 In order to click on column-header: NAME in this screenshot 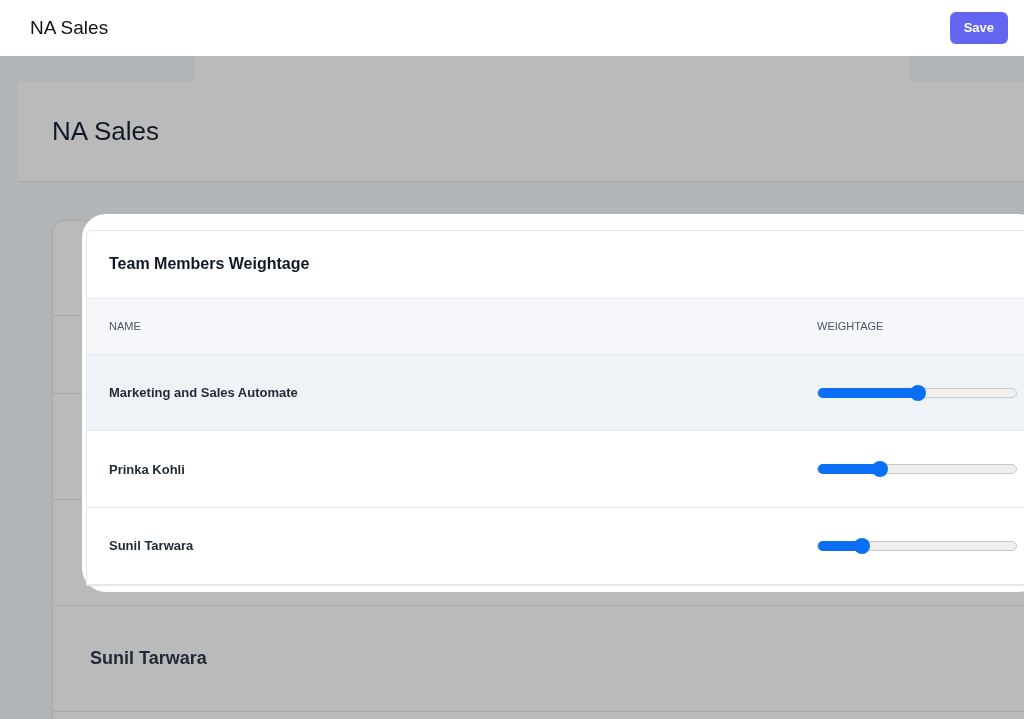, I will do `click(125, 326)`.